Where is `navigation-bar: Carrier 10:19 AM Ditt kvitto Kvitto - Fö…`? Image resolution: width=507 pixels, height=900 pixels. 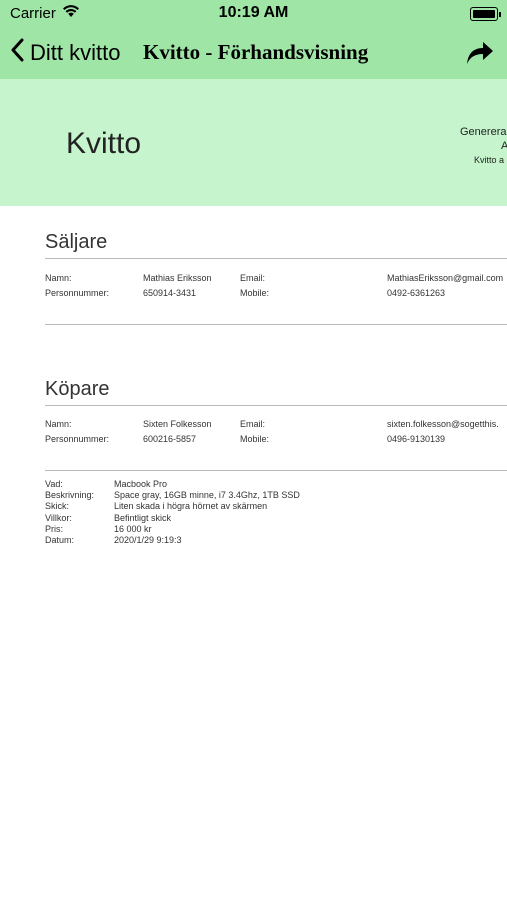
navigation-bar: Carrier 10:19 AM Ditt kvitto Kvitto - Fö… is located at coordinates (253, 39).